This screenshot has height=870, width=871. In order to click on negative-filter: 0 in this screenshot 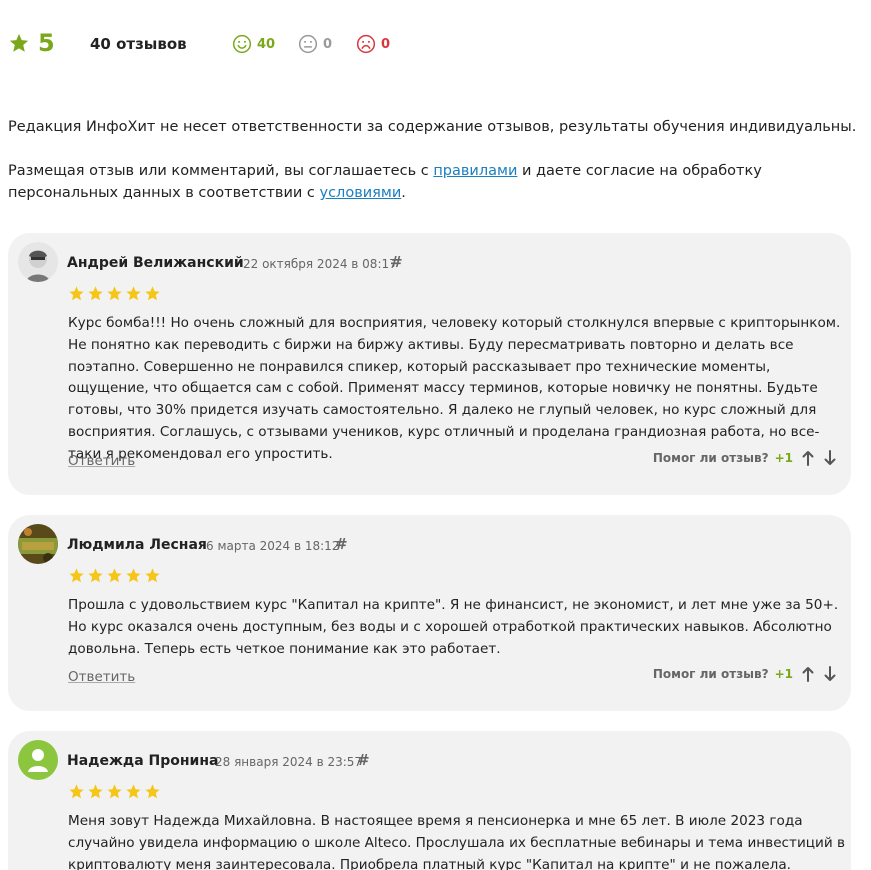, I will do `click(373, 44)`.